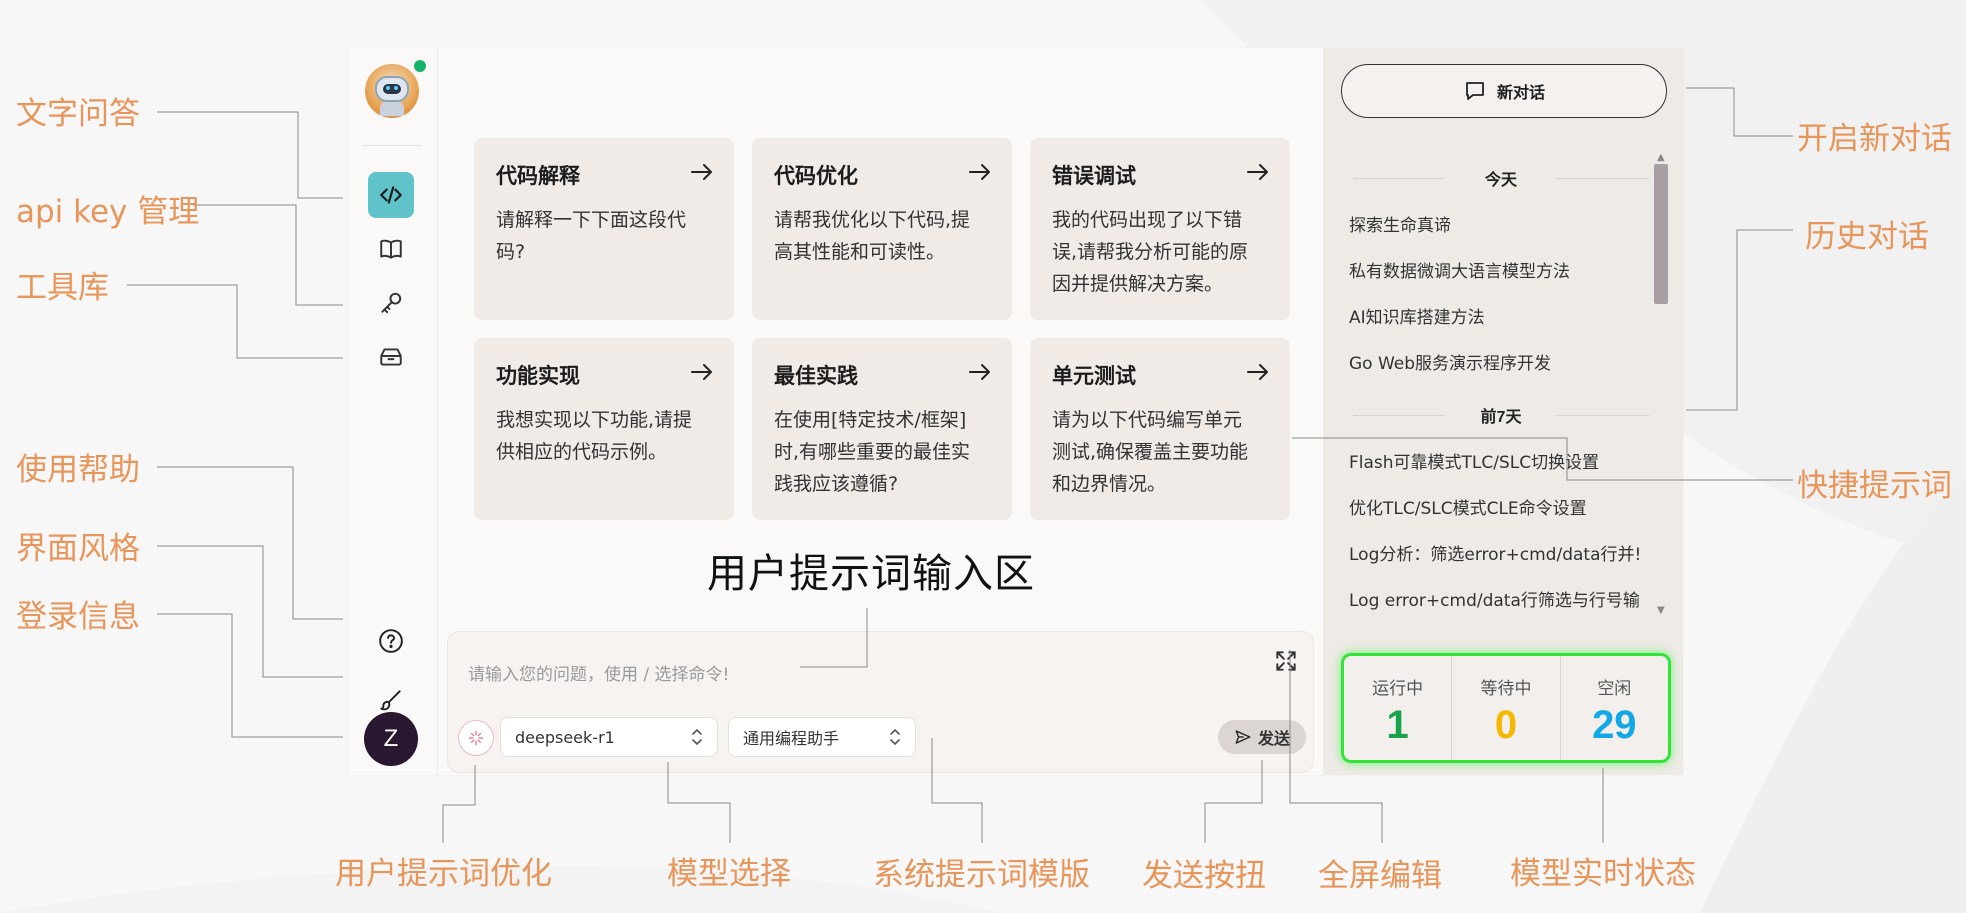 The width and height of the screenshot is (1966, 913). I want to click on toolbox-icon, so click(391, 357).